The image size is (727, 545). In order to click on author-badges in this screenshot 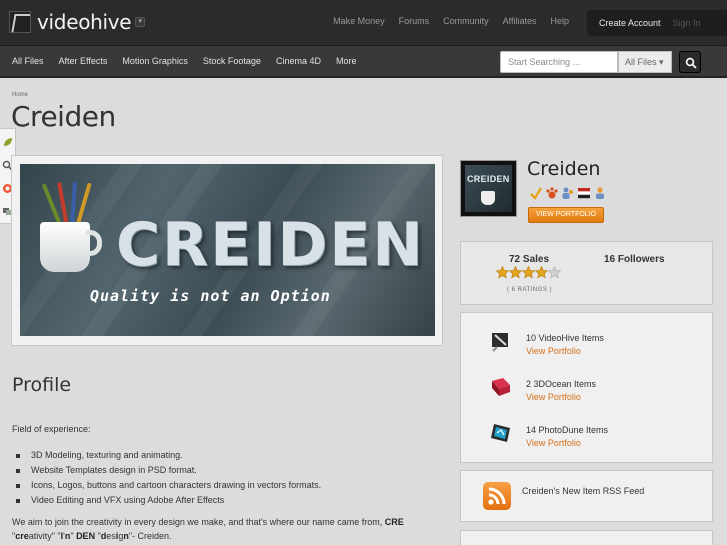, I will do `click(568, 193)`.